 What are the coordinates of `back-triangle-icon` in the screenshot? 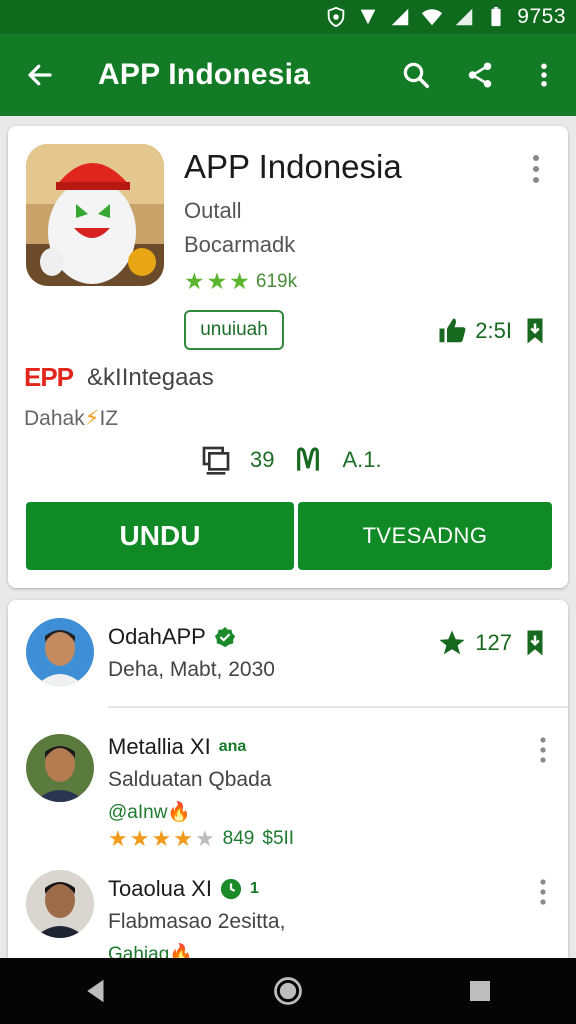 It's located at (95, 991).